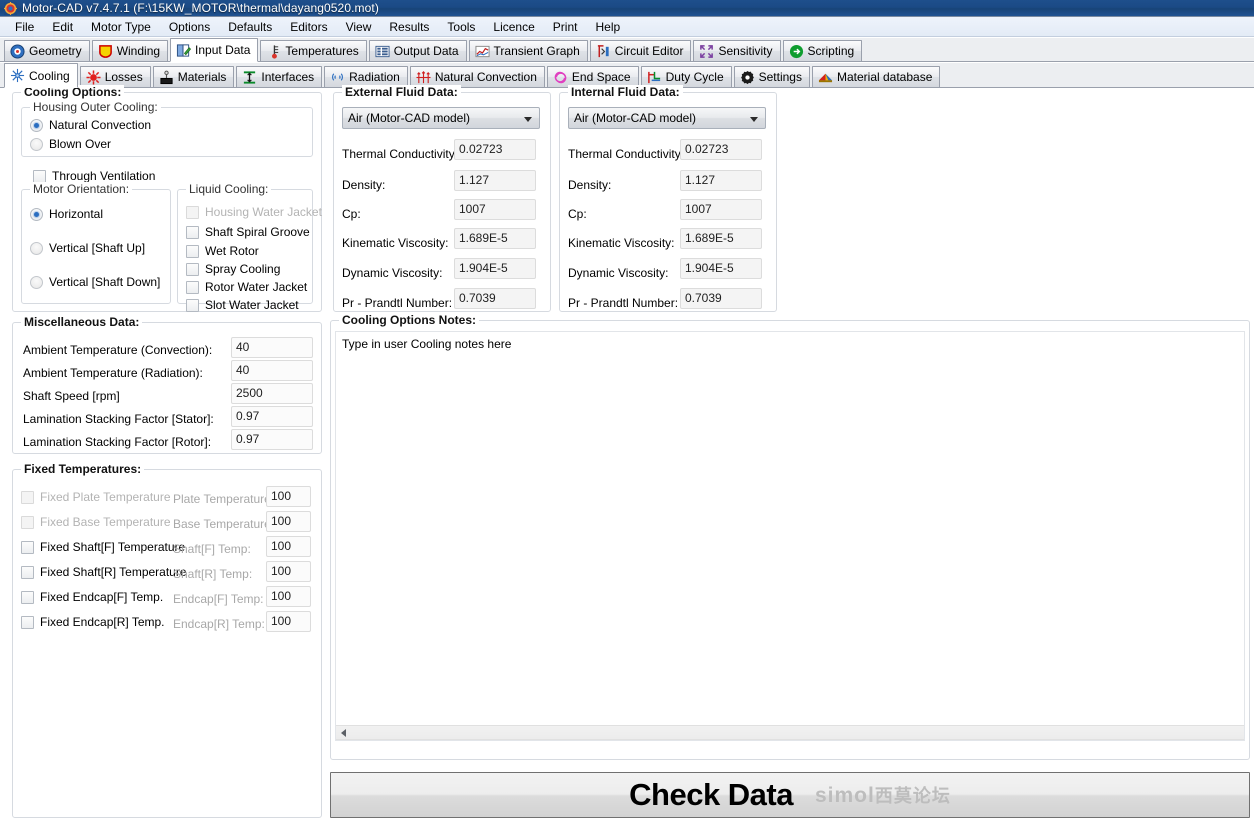  What do you see at coordinates (495, 149) in the screenshot?
I see `external-thermal-conductivity-field: 0.02723` at bounding box center [495, 149].